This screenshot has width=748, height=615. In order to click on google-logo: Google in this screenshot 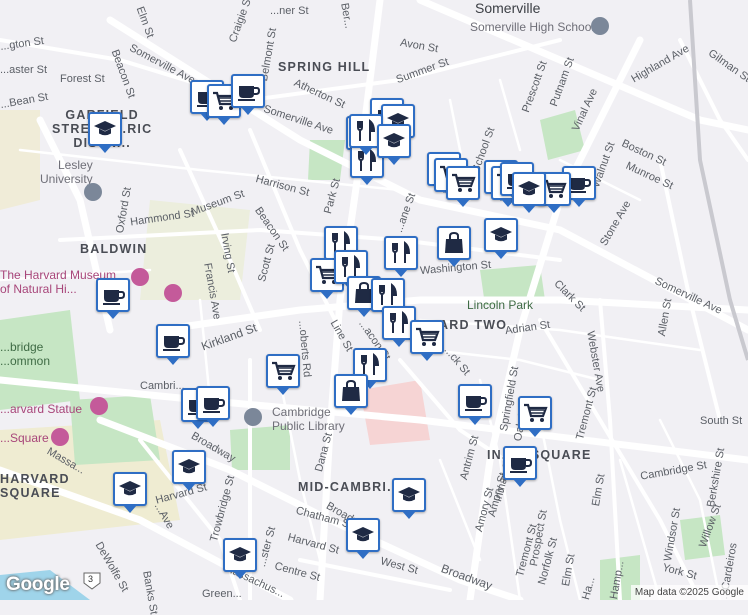, I will do `click(38, 585)`.